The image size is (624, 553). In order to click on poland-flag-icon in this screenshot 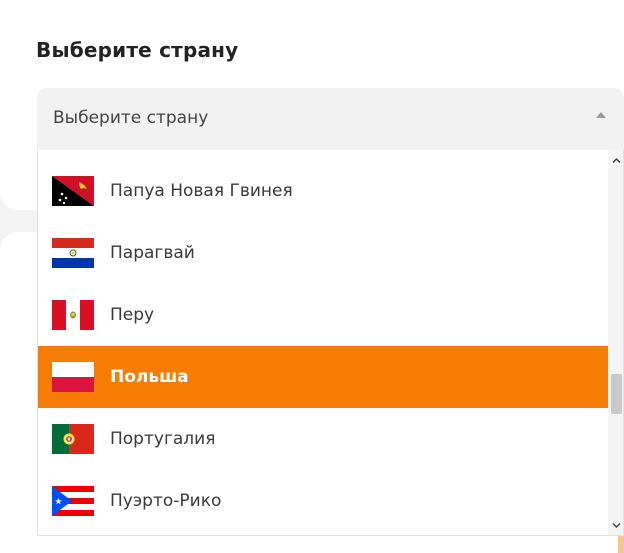, I will do `click(73, 377)`.